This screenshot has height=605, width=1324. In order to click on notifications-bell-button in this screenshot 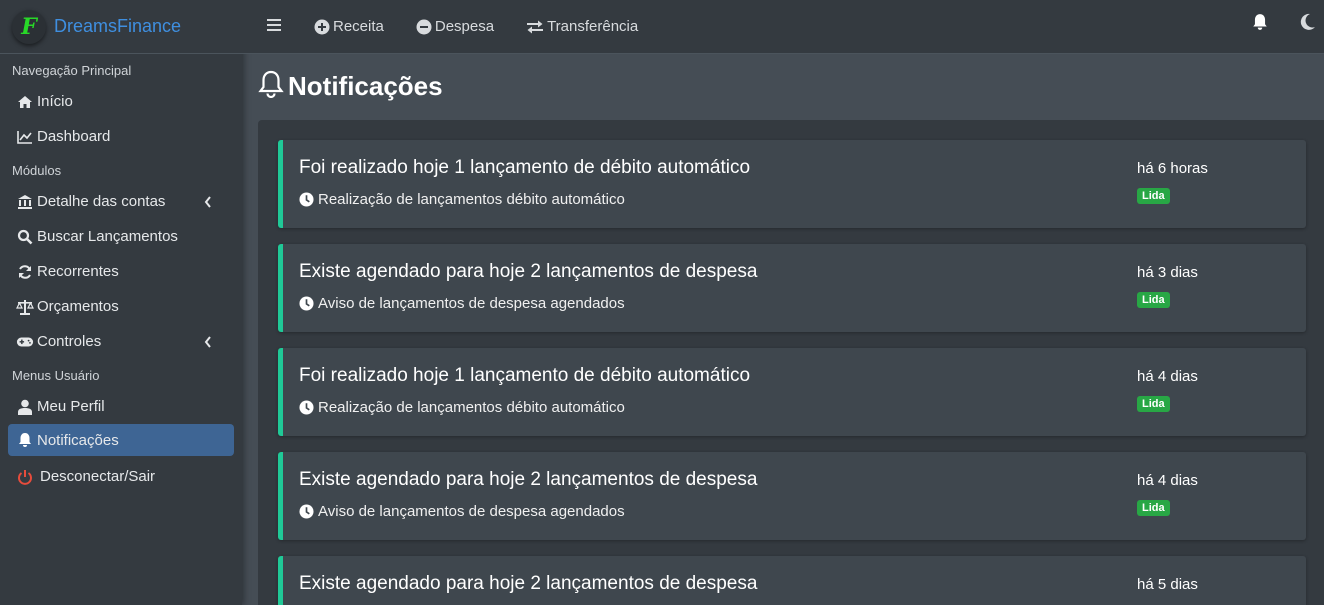, I will do `click(1260, 24)`.